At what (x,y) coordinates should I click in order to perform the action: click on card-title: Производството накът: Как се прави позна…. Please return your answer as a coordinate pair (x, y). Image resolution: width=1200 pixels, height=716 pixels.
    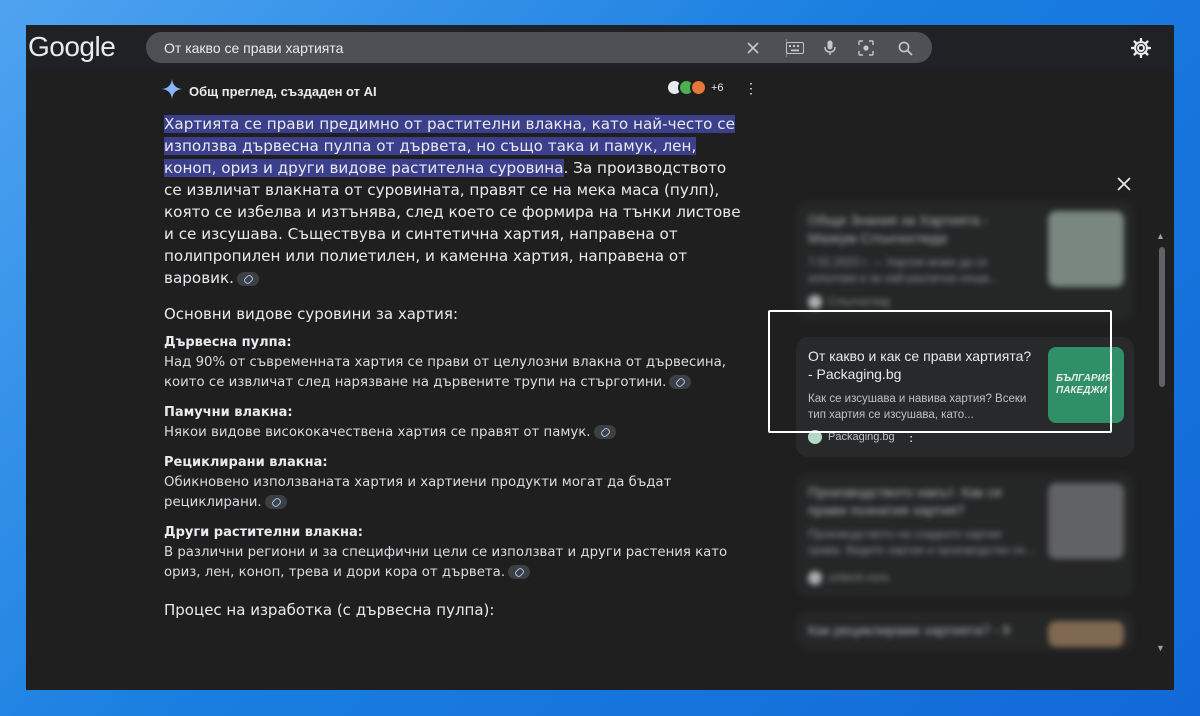
    Looking at the image, I should click on (905, 501).